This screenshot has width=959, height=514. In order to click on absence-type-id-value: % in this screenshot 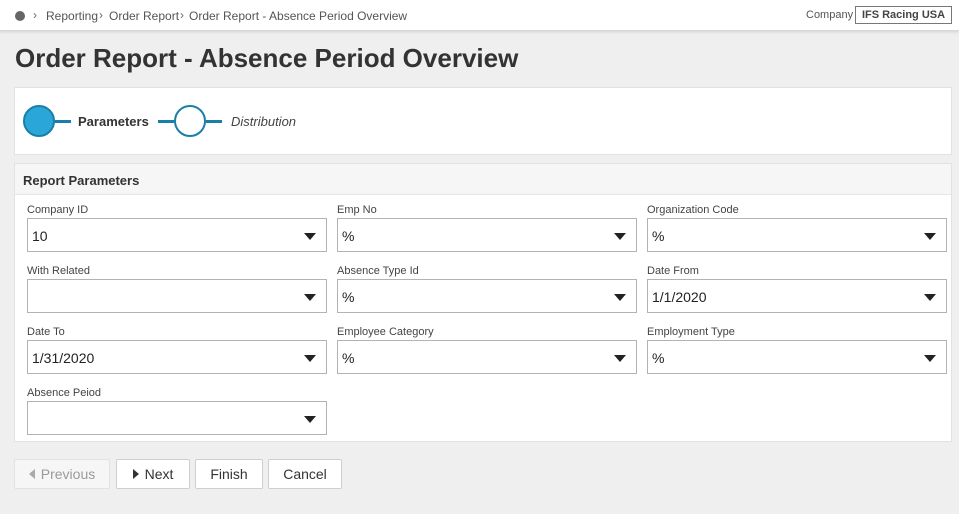, I will do `click(348, 297)`.